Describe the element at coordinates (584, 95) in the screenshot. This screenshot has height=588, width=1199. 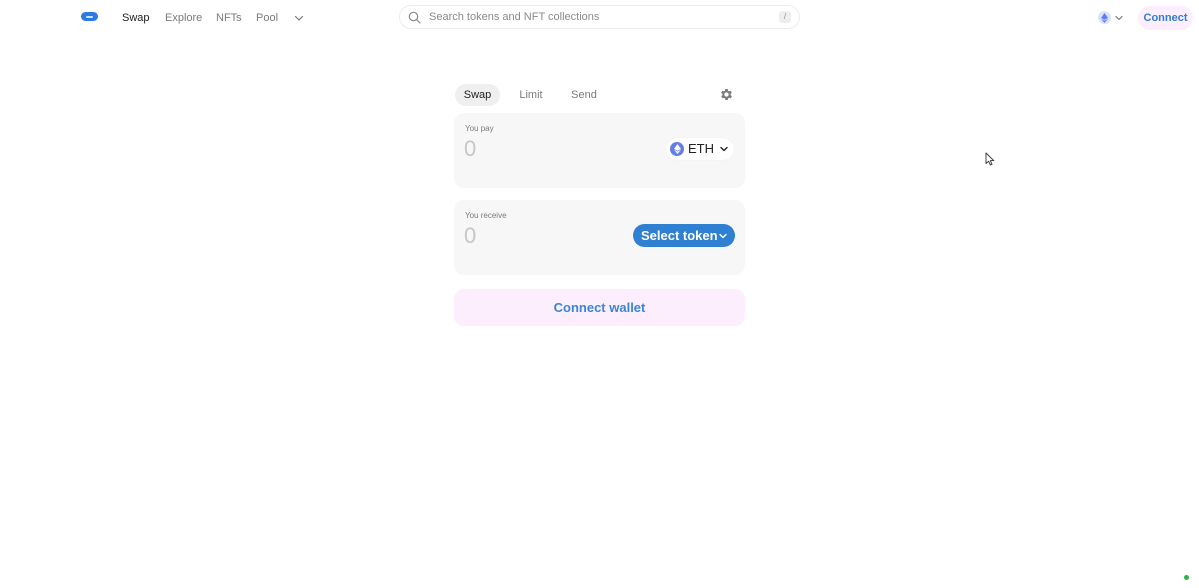
I see `tab-send: Send` at that location.